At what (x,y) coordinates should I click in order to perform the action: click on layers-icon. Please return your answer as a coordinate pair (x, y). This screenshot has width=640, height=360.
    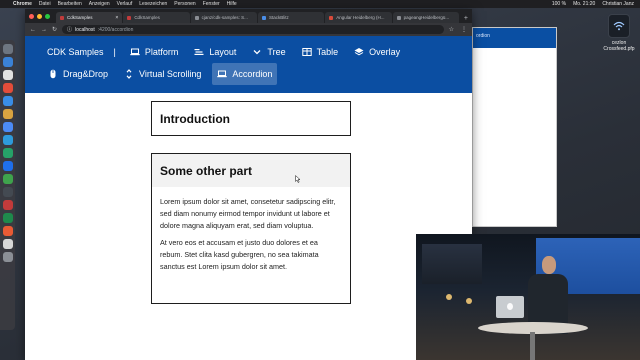
    Looking at the image, I should click on (359, 52).